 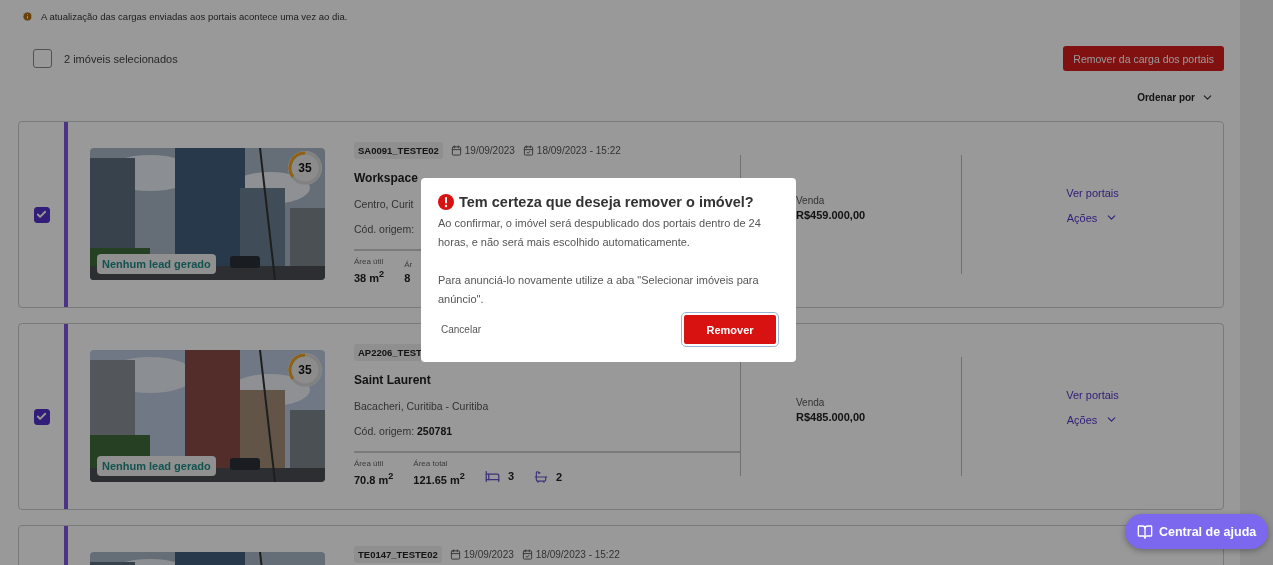 What do you see at coordinates (384, 204) in the screenshot?
I see `listing-location: Centro, Curit` at bounding box center [384, 204].